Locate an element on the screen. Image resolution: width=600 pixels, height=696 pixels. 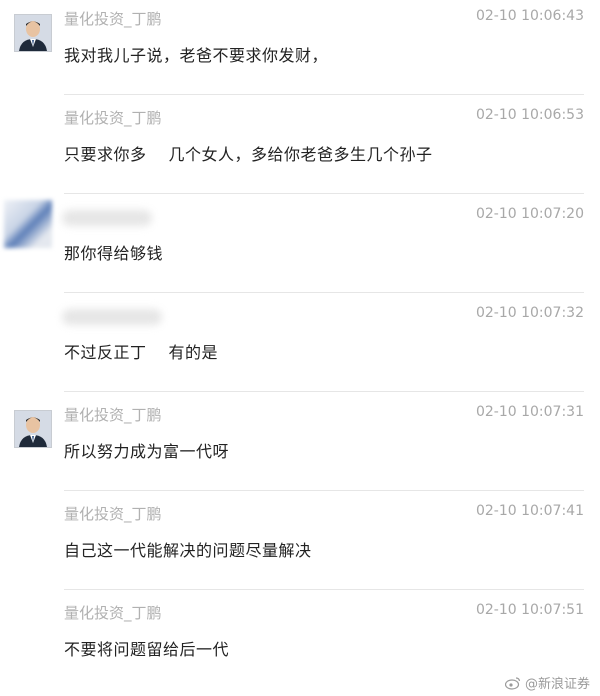
watermark-text: @新浪证券 is located at coordinates (557, 684).